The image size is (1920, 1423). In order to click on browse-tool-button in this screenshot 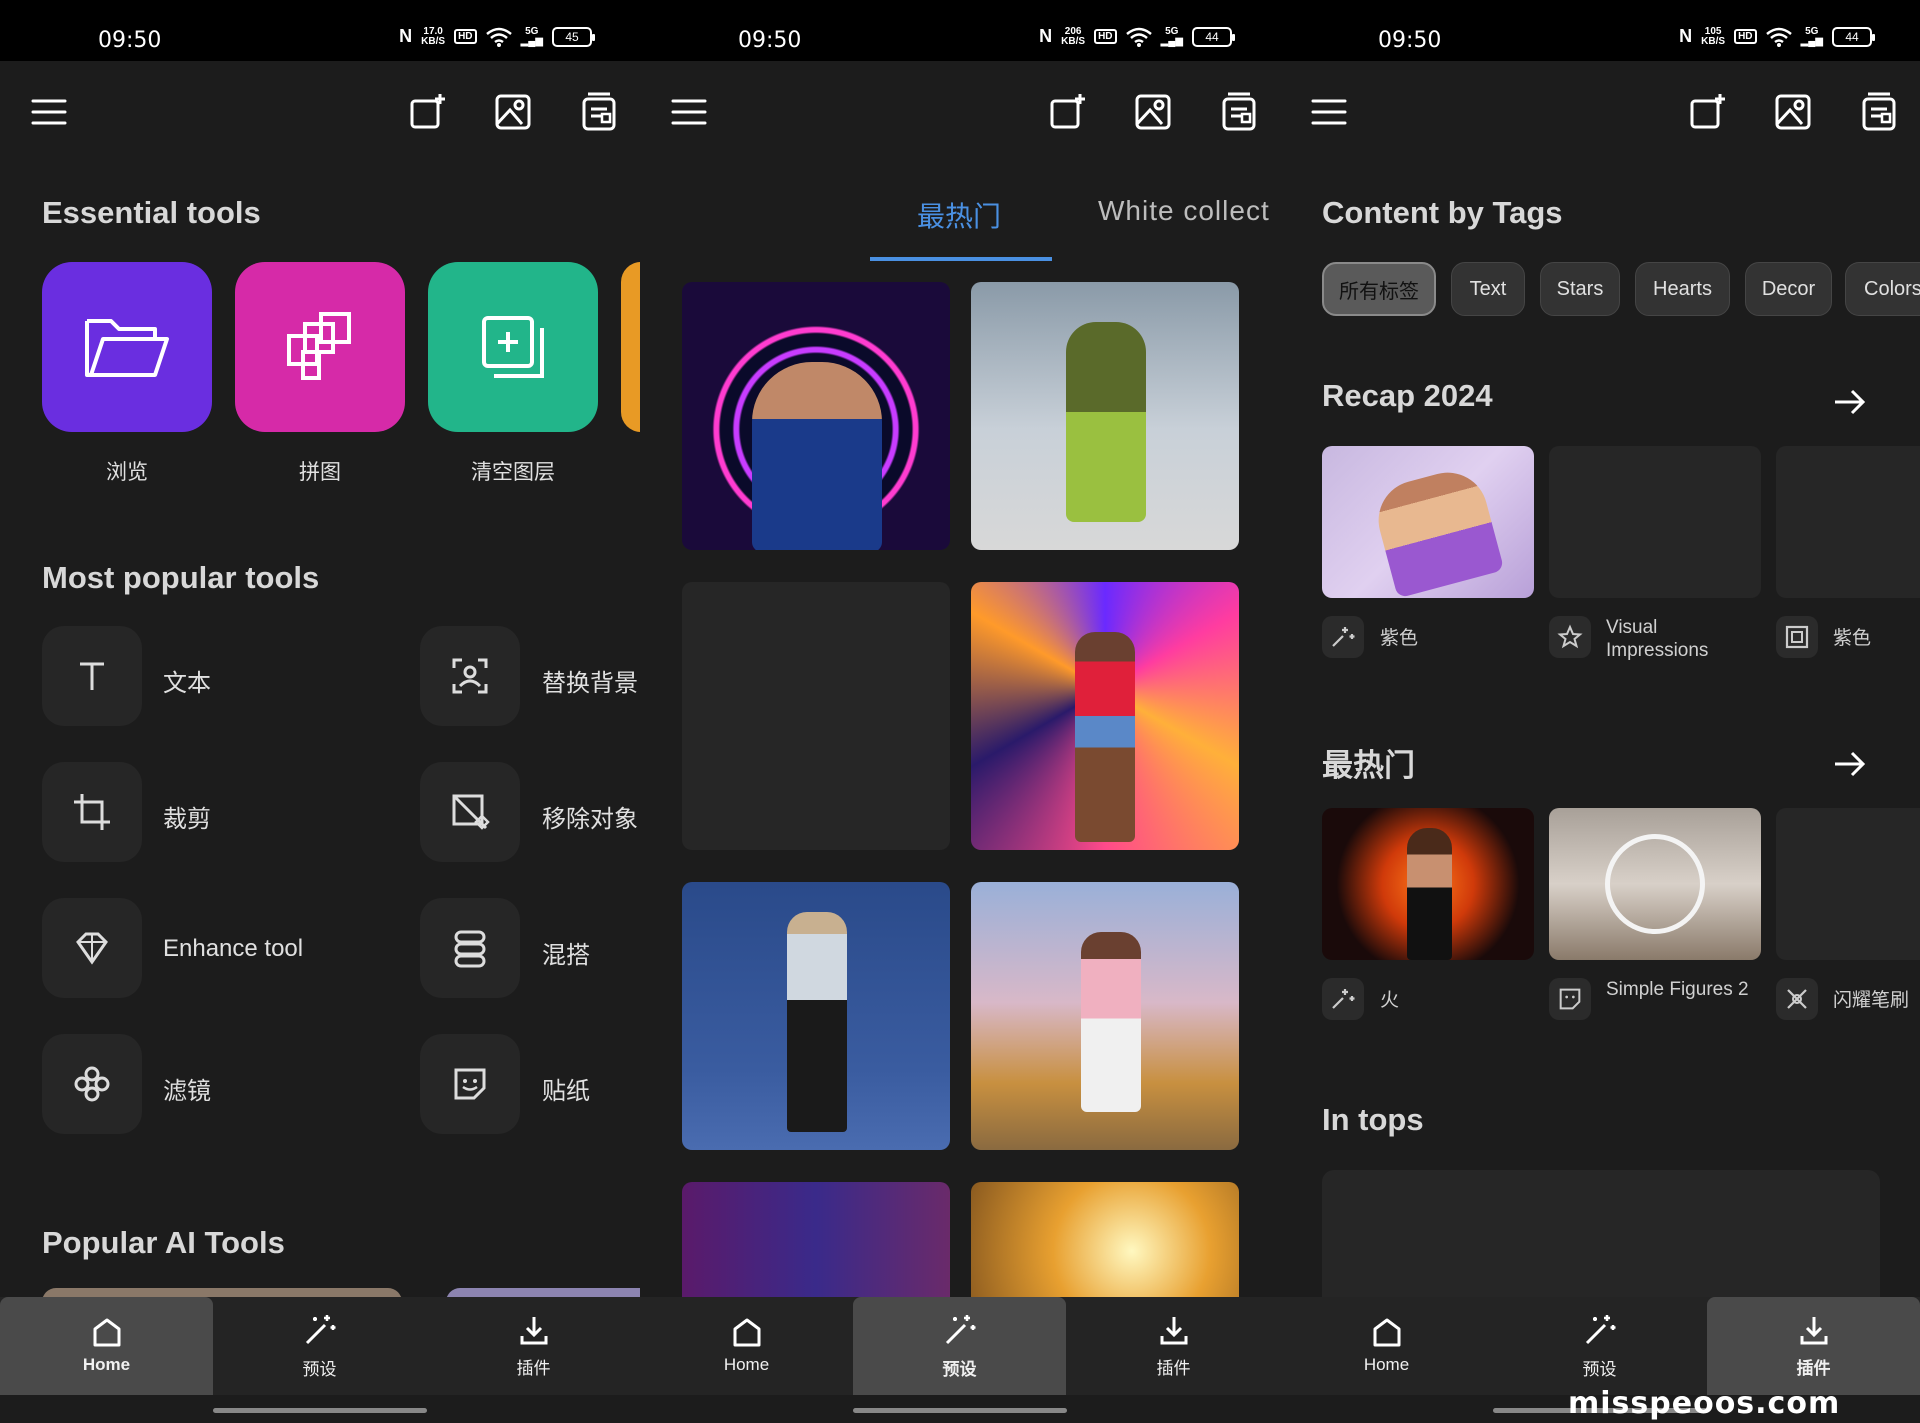, I will do `click(127, 347)`.